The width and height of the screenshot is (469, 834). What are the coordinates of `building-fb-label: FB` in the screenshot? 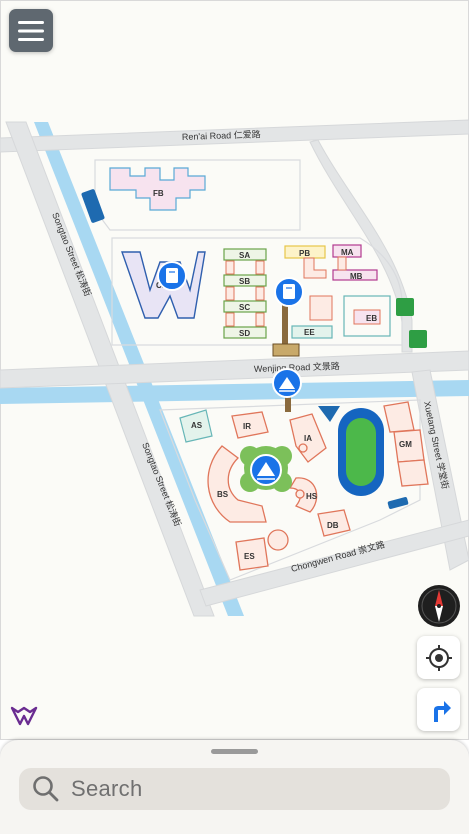 It's located at (158, 193).